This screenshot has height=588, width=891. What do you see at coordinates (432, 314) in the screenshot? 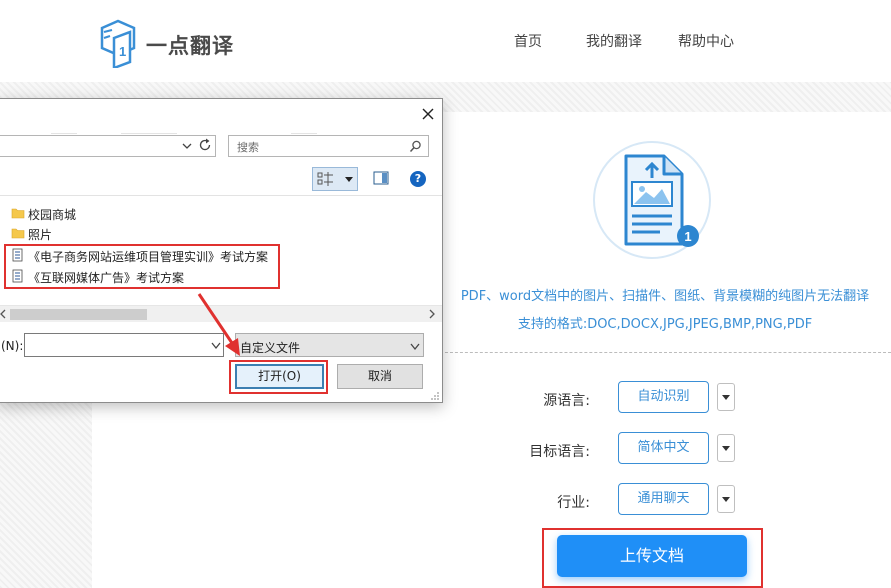
I see `chevron-right-icon` at bounding box center [432, 314].